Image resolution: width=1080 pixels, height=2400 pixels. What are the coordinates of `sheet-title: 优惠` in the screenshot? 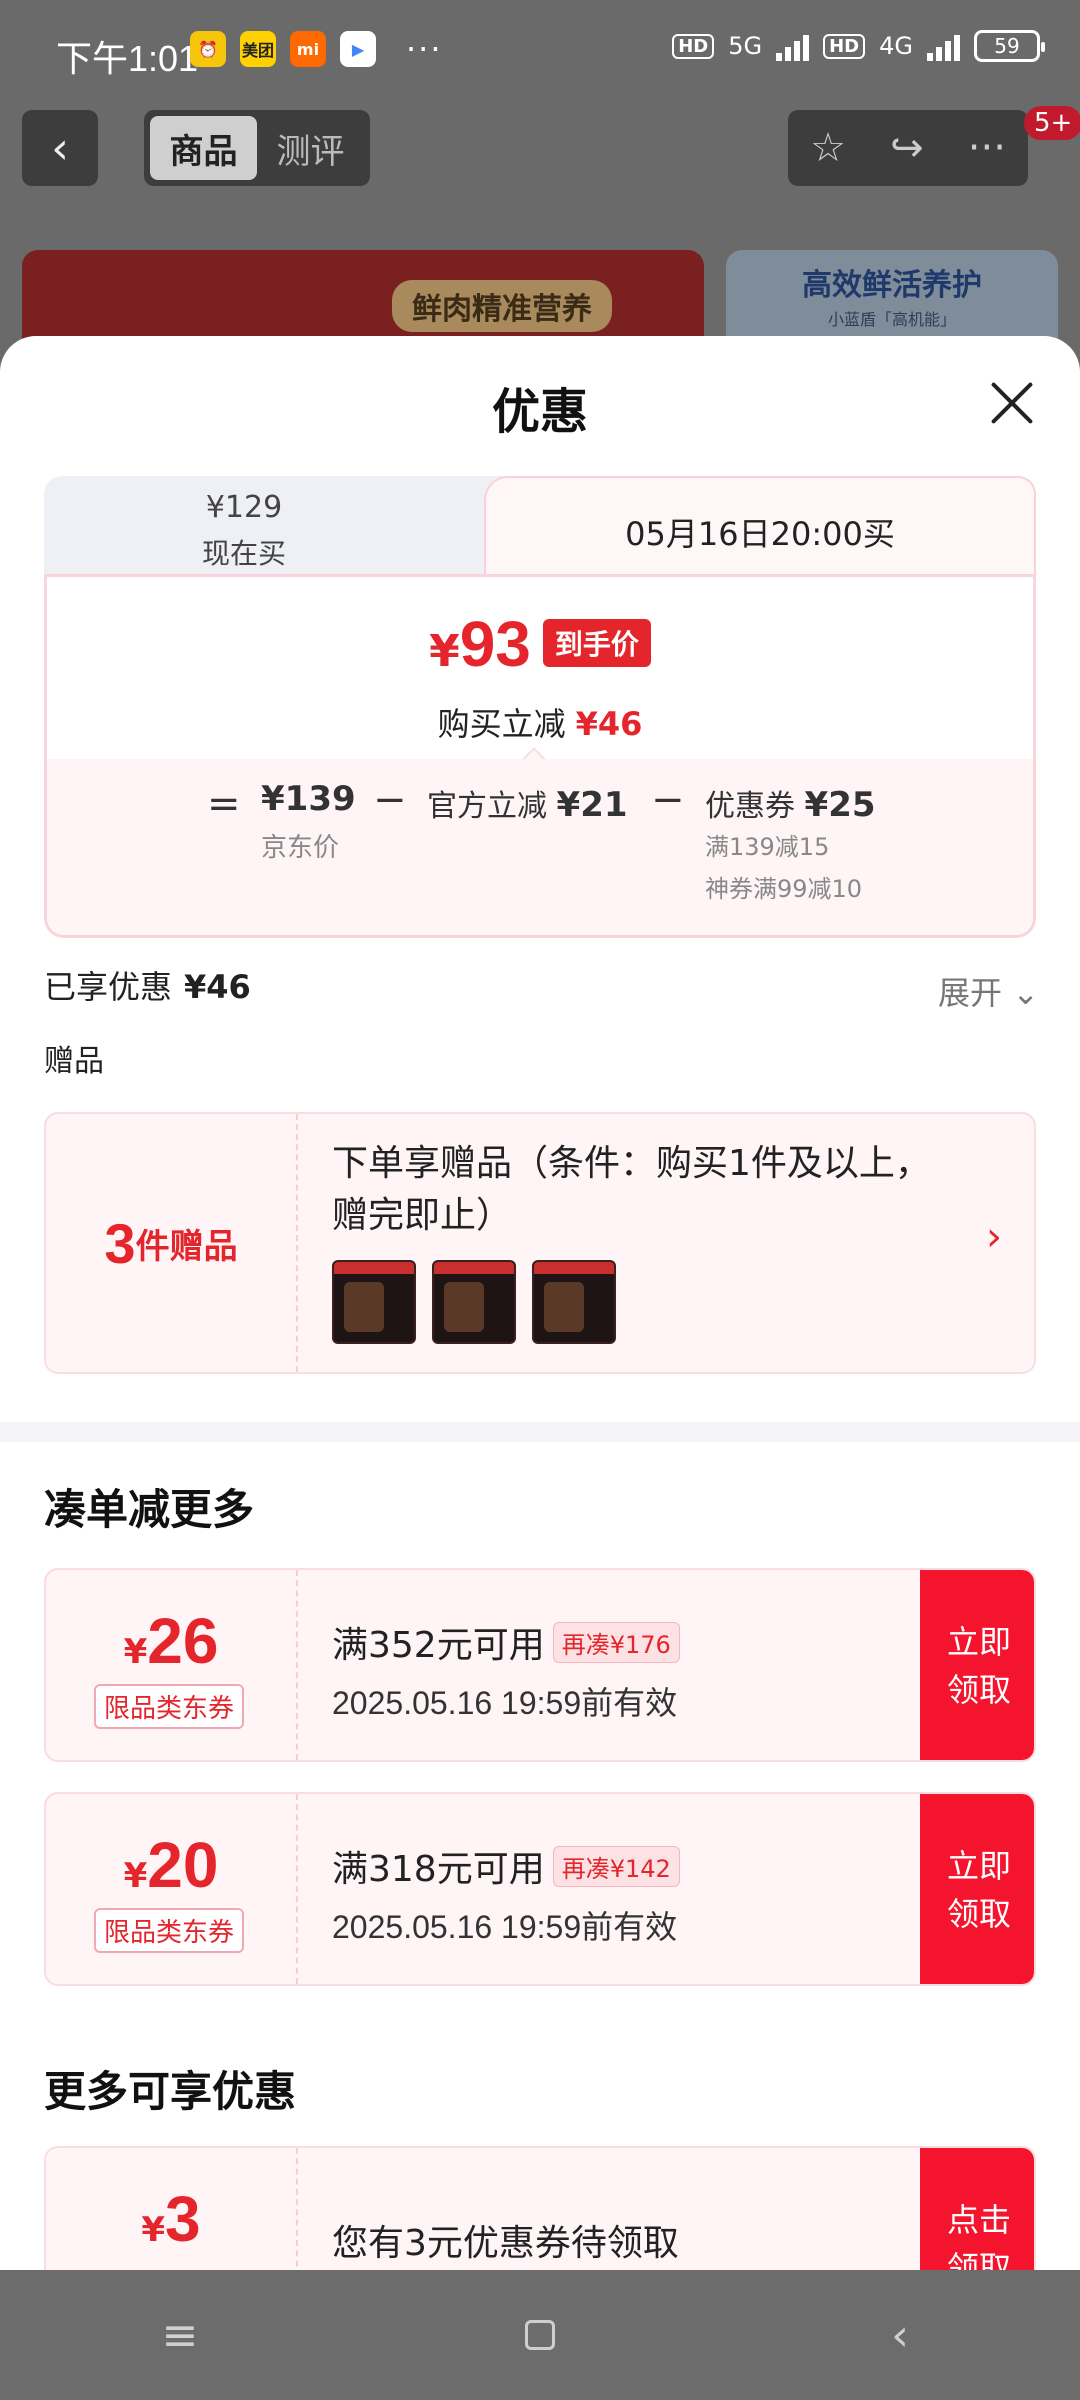 It's located at (539, 412).